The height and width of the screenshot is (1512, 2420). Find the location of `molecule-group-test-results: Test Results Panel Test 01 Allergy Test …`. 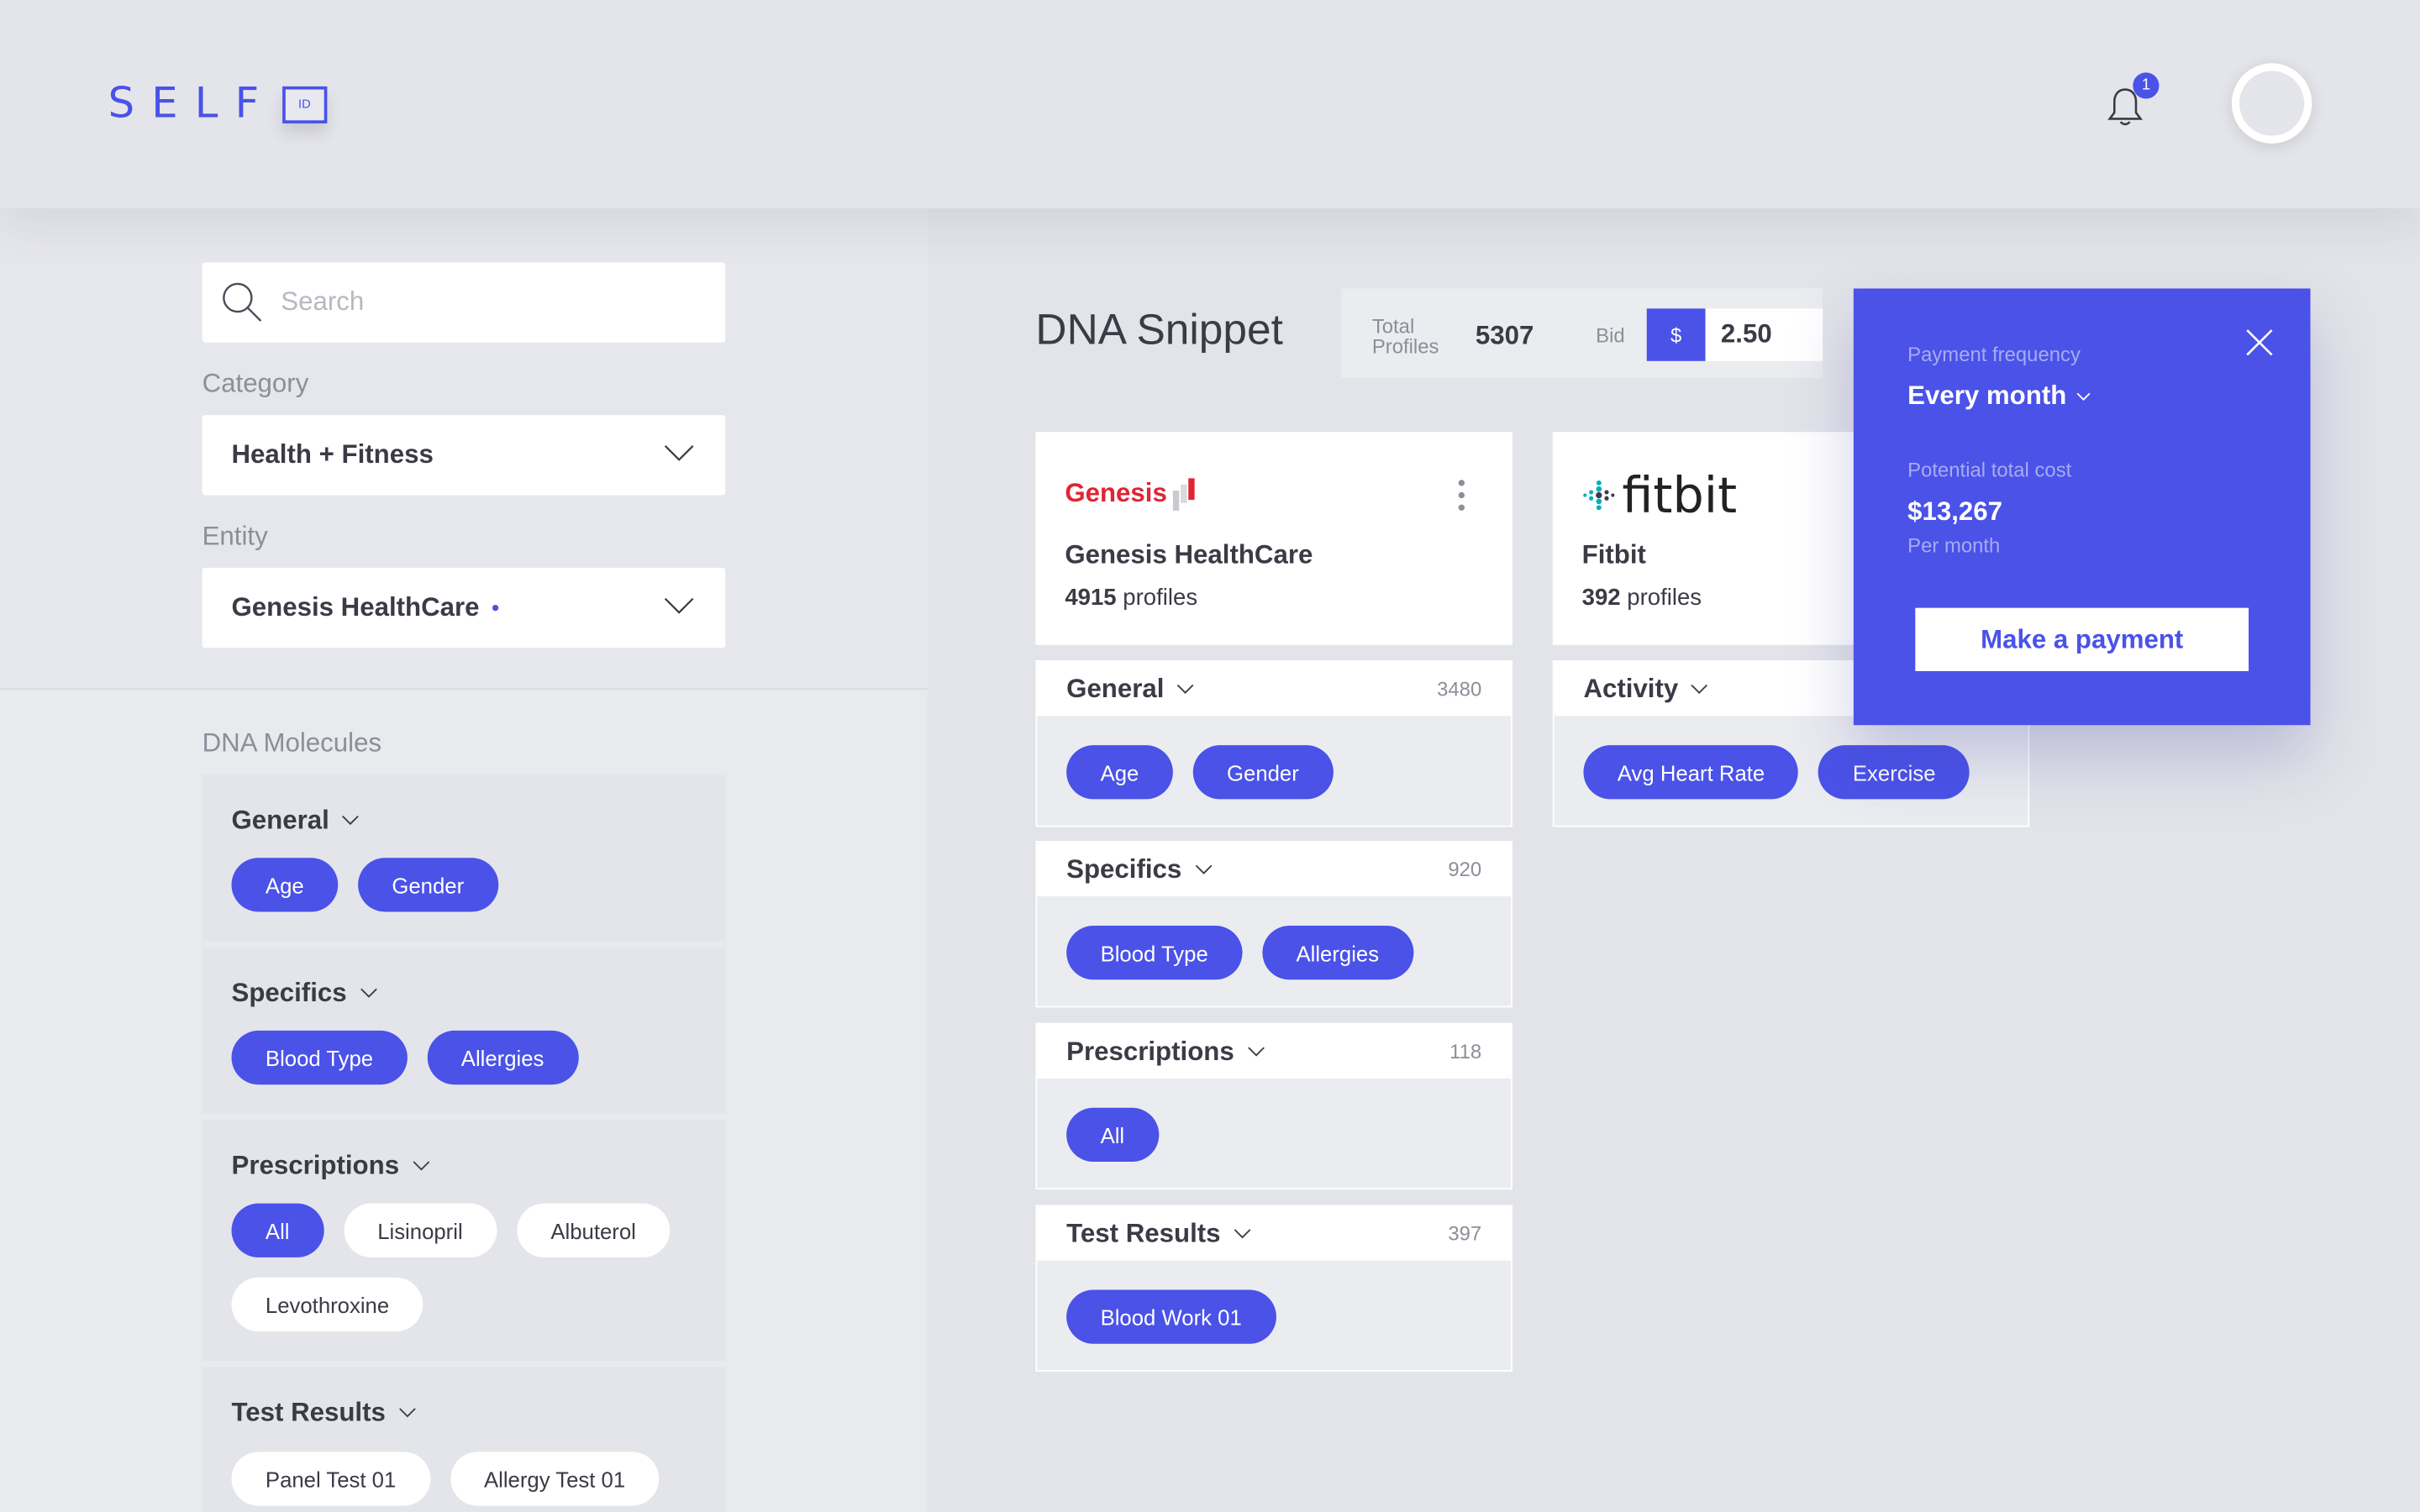

molecule-group-test-results: Test Results Panel Test 01 Allergy Test … is located at coordinates (464, 1439).